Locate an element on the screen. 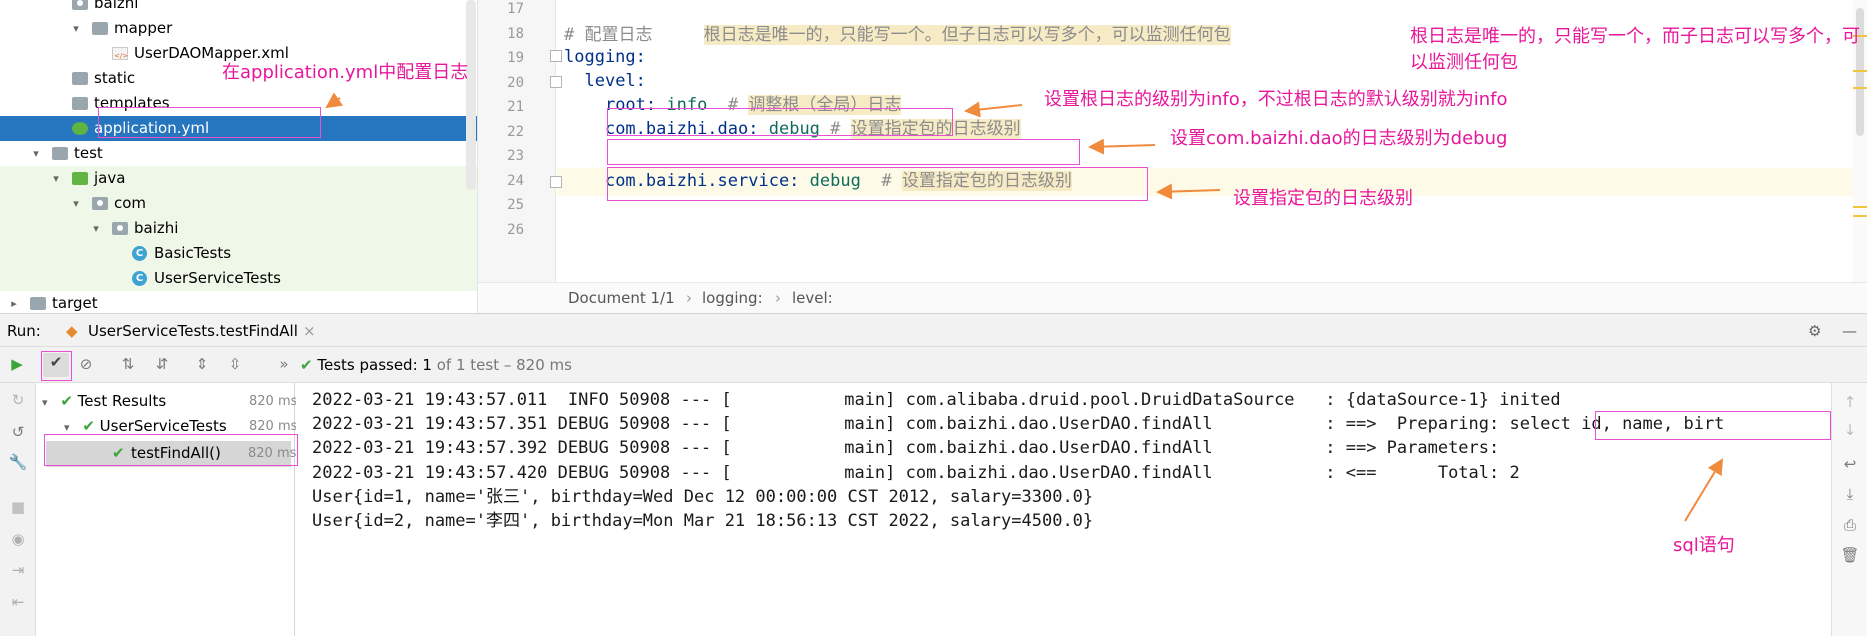  rerun-icon: ▶ is located at coordinates (17, 364).